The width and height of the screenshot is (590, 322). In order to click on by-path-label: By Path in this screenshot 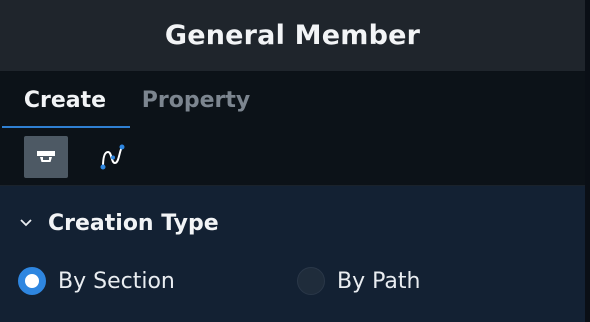, I will do `click(379, 281)`.